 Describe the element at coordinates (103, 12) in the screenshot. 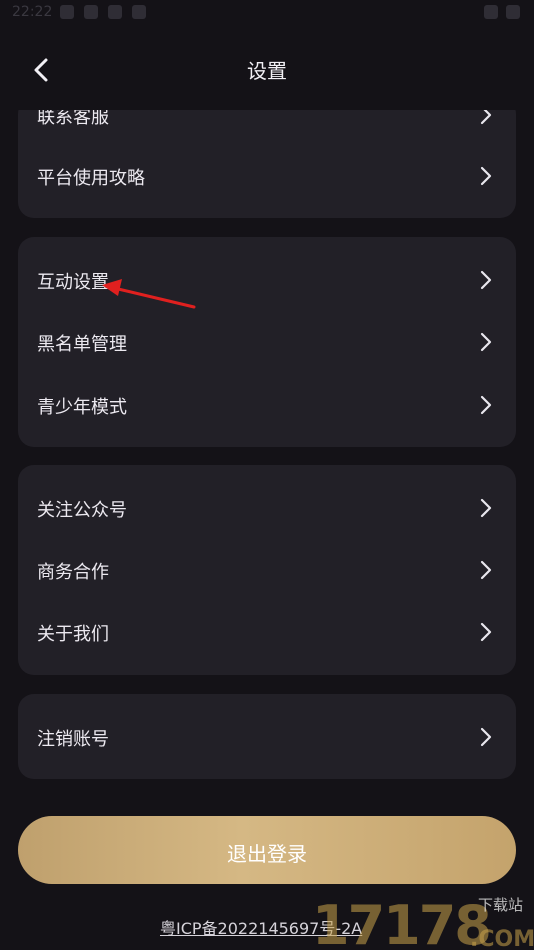

I see `status-notification-icons` at that location.